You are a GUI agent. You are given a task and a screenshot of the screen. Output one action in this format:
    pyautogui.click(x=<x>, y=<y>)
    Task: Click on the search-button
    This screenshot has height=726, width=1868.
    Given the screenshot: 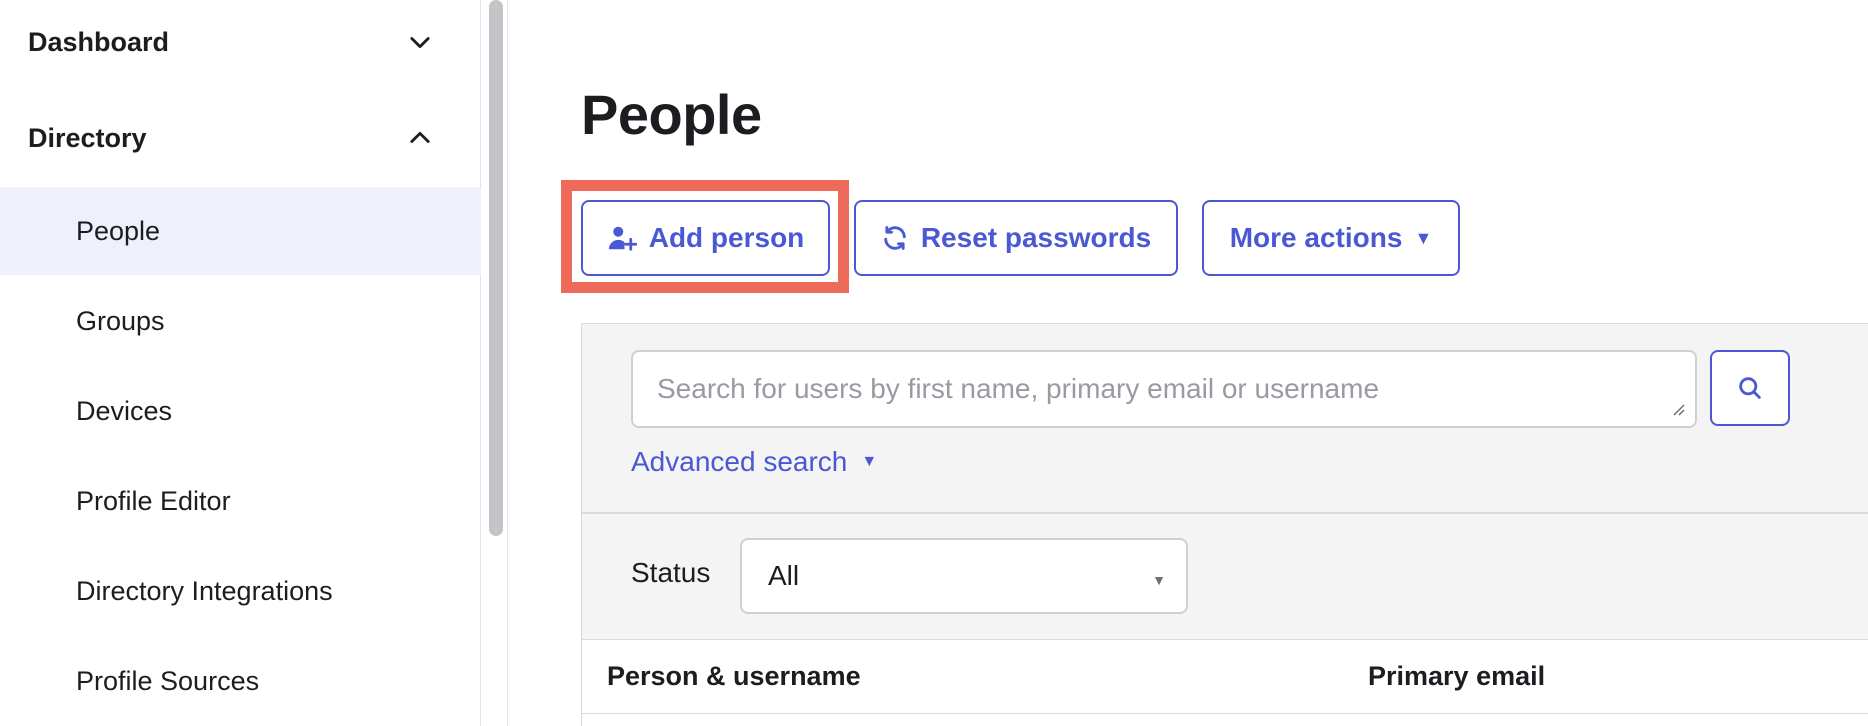 What is the action you would take?
    pyautogui.click(x=1750, y=388)
    